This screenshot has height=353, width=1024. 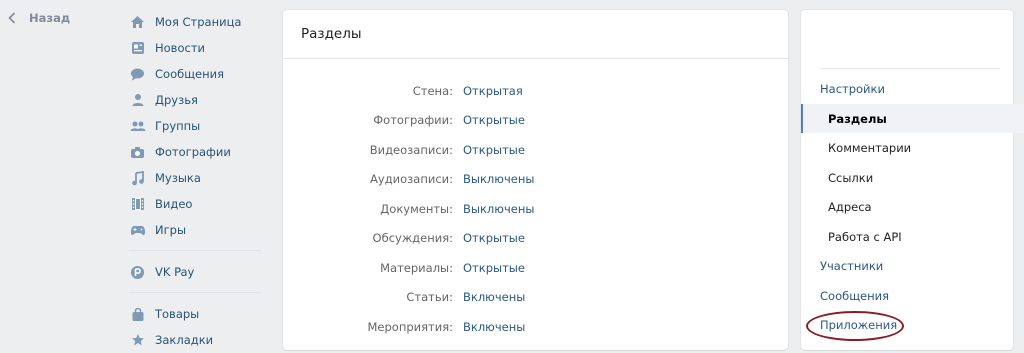 I want to click on nav-label: Игры, so click(x=171, y=230).